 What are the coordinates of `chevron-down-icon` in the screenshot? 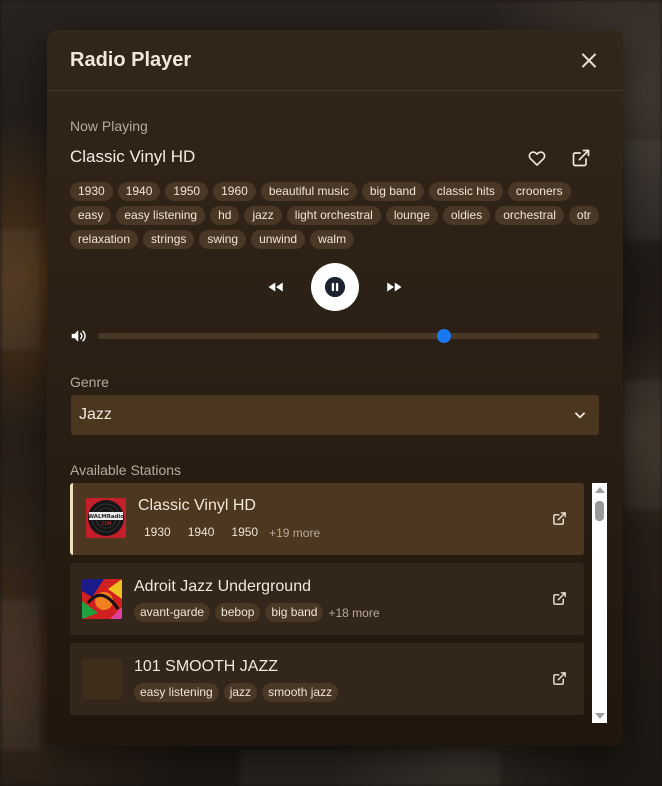 It's located at (580, 415).